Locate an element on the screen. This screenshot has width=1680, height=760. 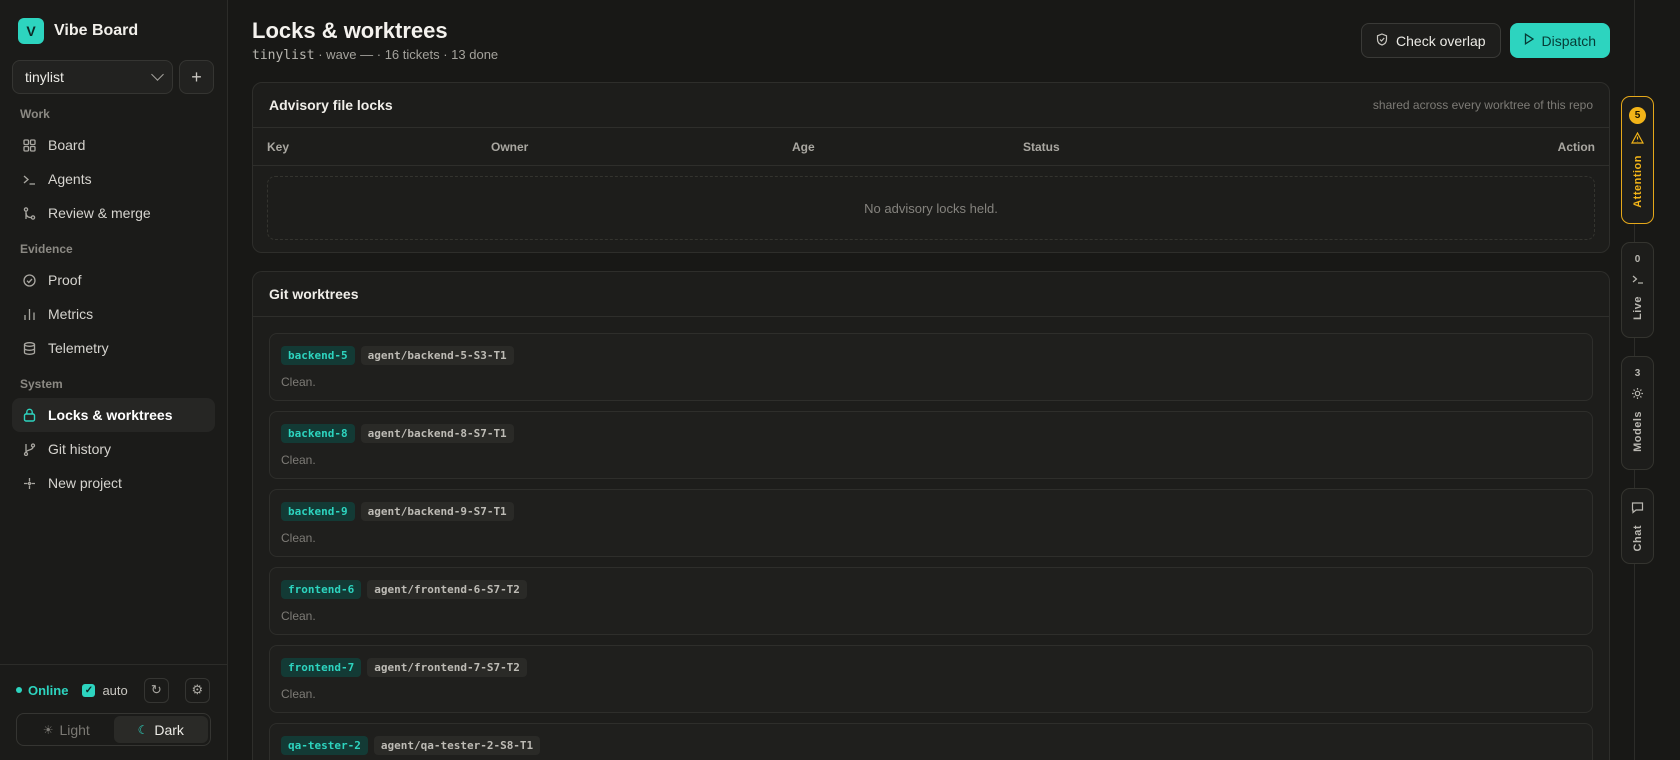
database-icon is located at coordinates (29, 348).